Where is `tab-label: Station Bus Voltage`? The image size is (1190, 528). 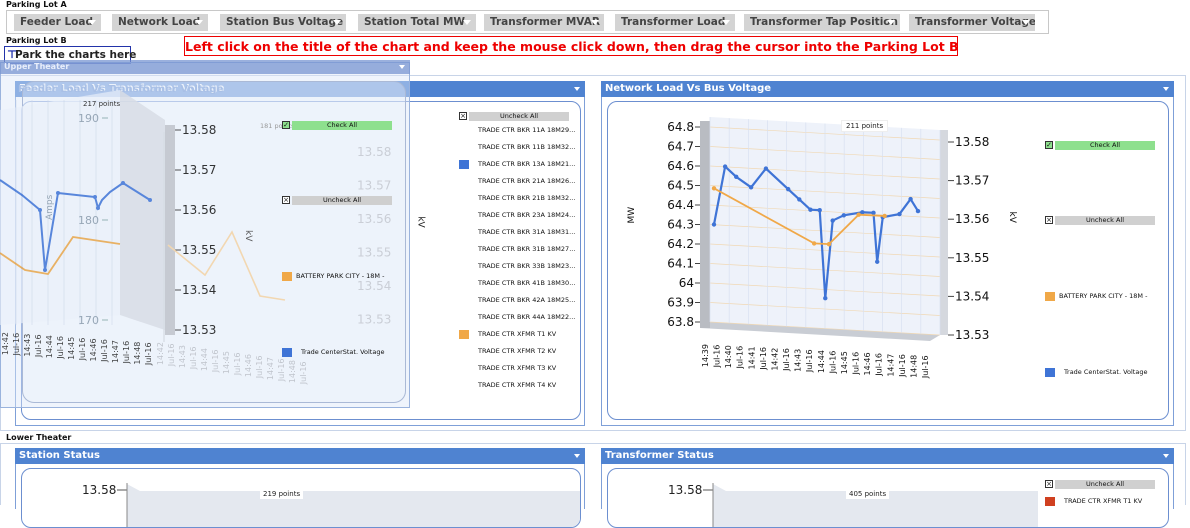 tab-label: Station Bus Voltage is located at coordinates (285, 22).